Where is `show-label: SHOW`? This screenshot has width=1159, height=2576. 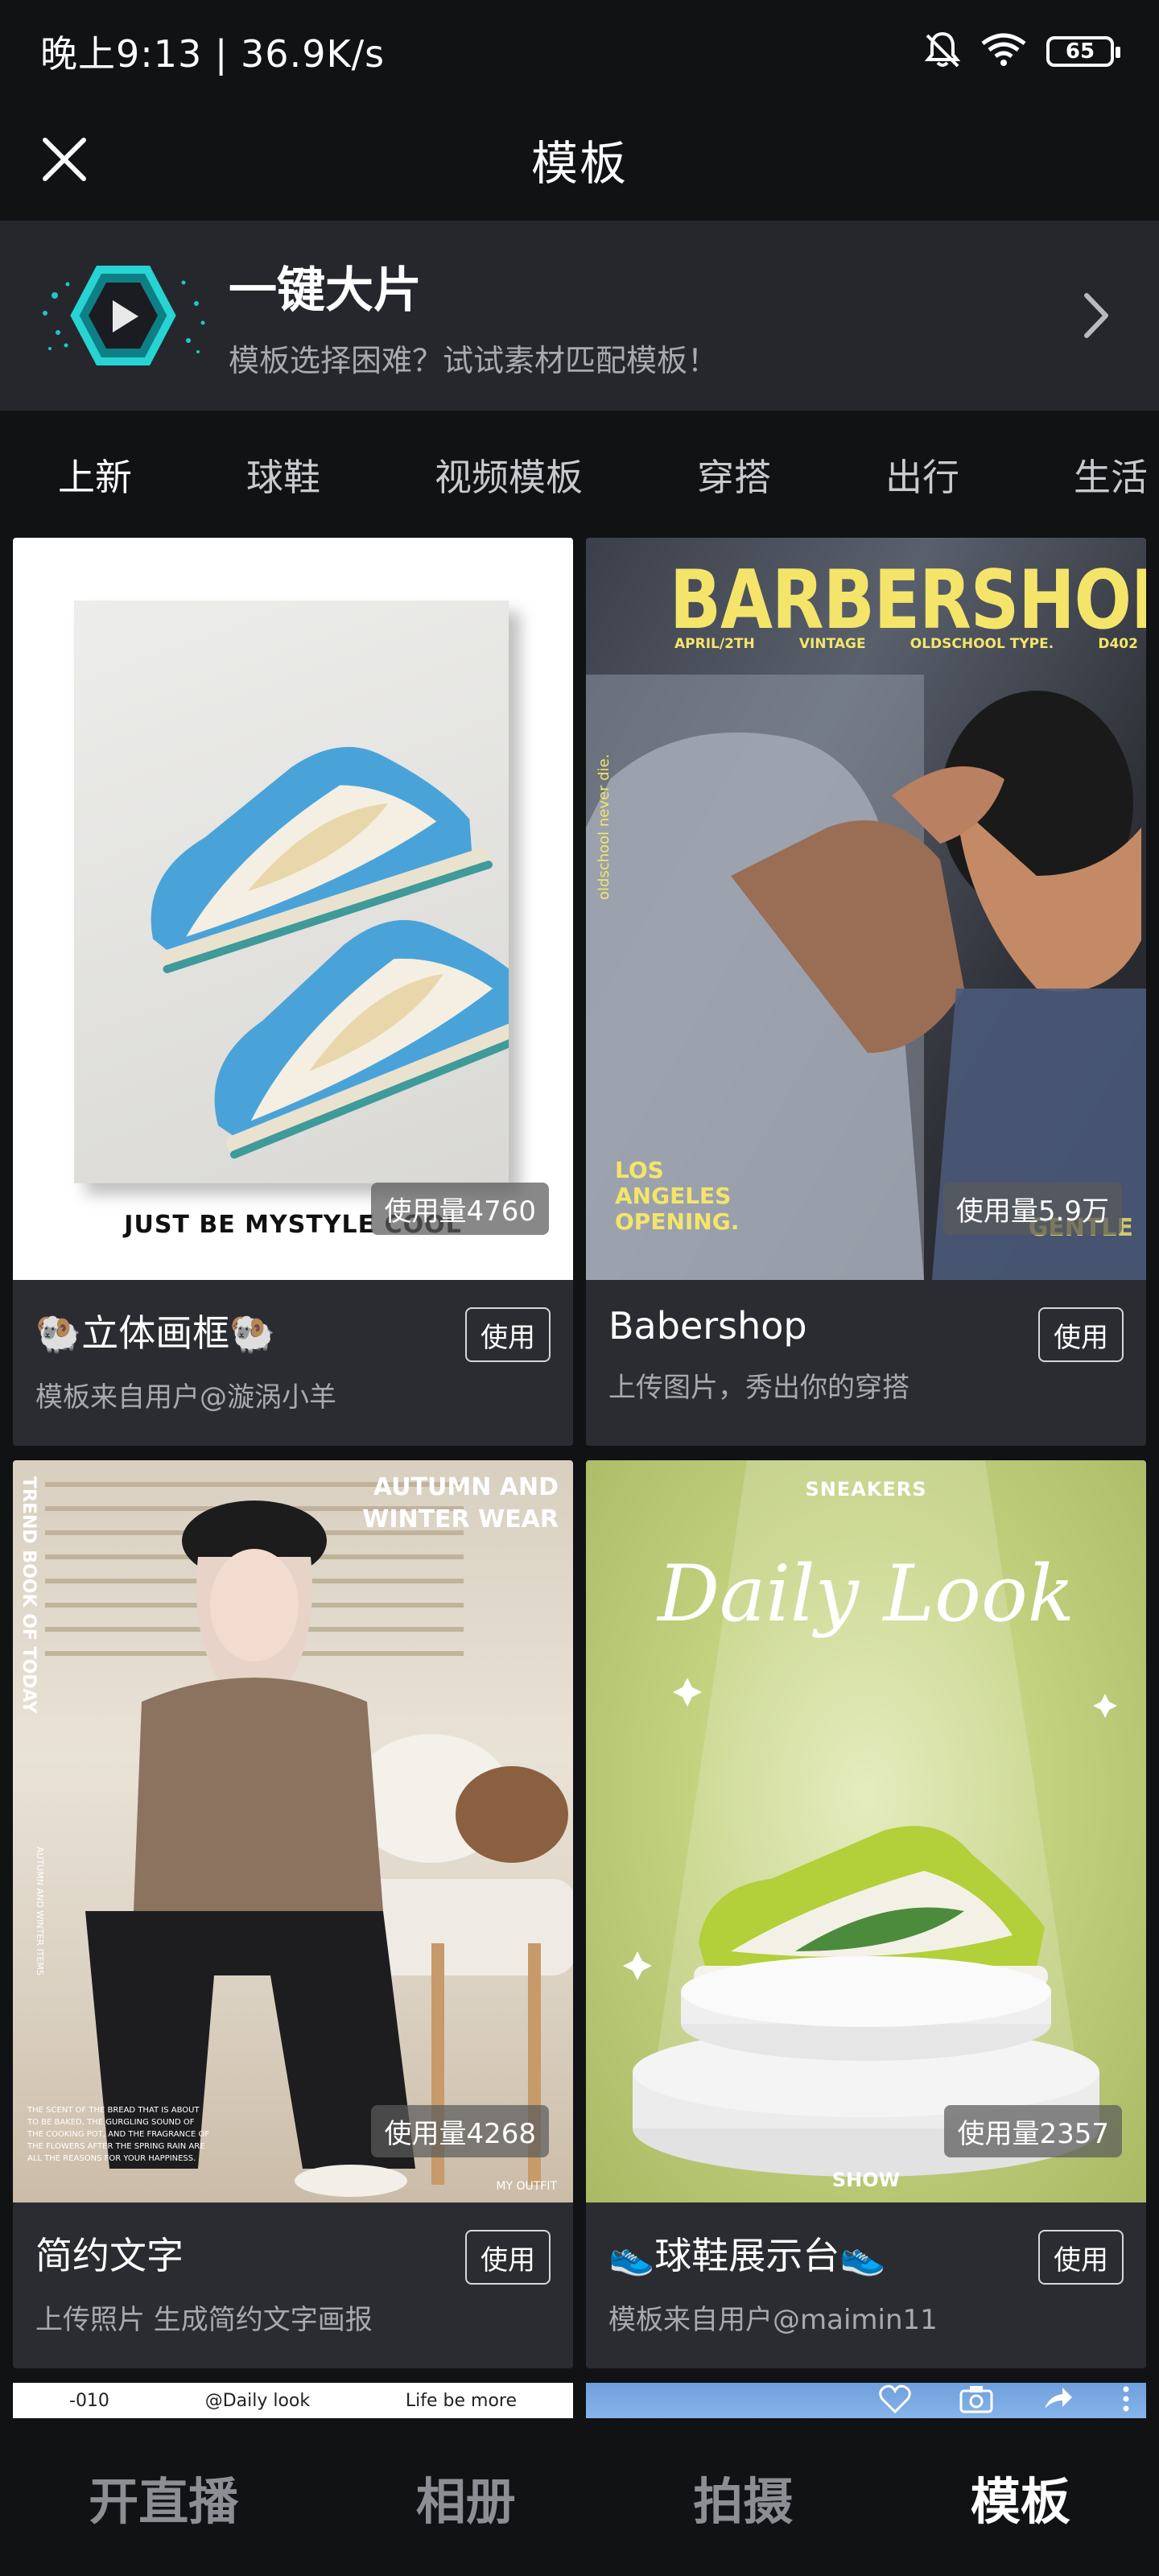
show-label: SHOW is located at coordinates (866, 2180).